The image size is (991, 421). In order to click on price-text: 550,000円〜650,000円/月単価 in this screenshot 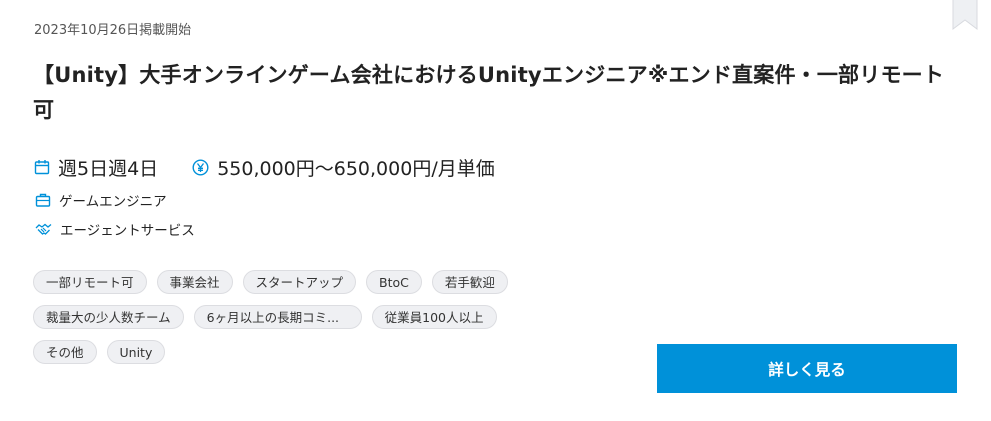, I will do `click(356, 168)`.